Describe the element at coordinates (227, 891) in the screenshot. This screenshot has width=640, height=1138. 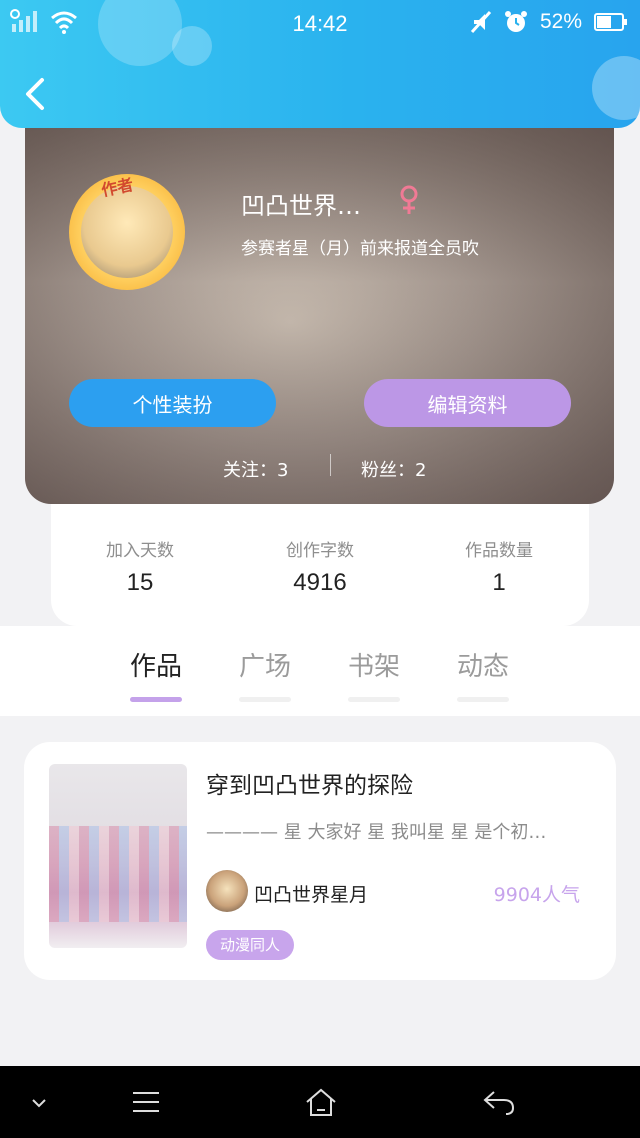
I see `author-avatar` at that location.